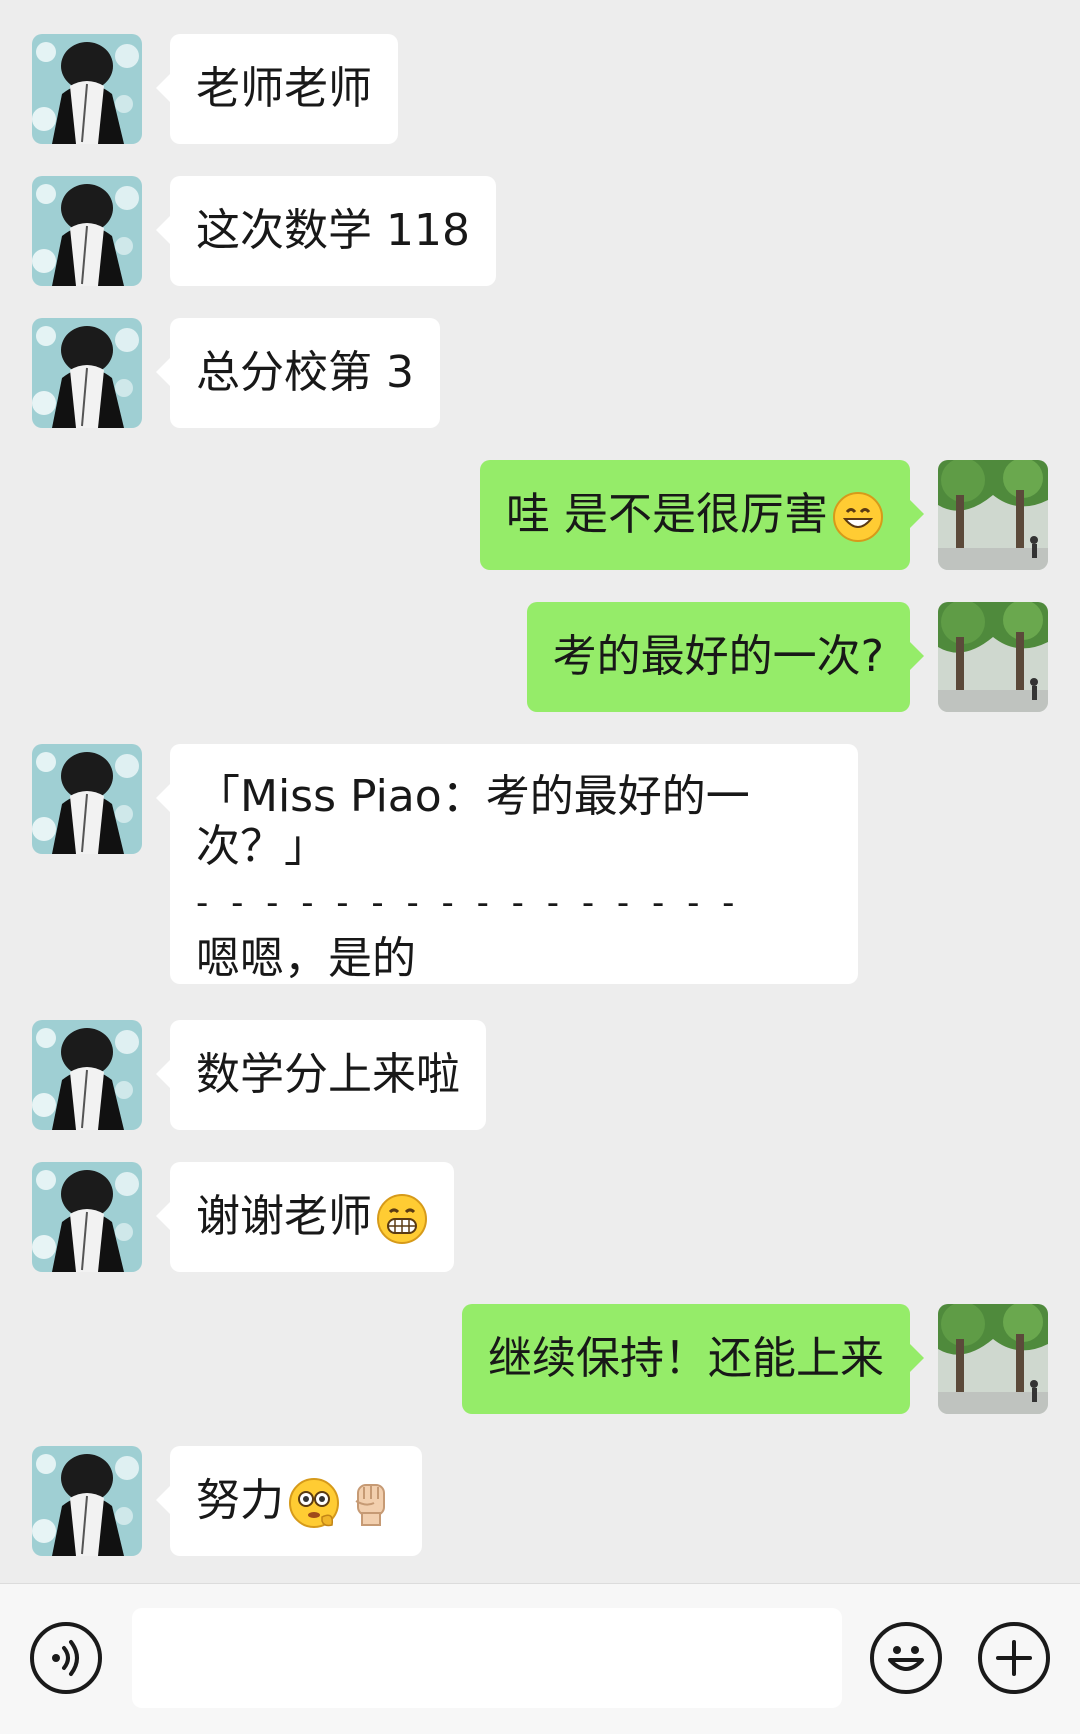 The image size is (1080, 1734). I want to click on raised-fist-emoji, so click(370, 1503).